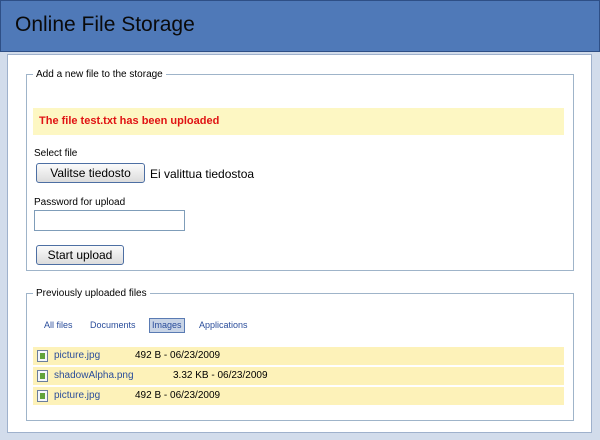 The image size is (600, 440). Describe the element at coordinates (300, 26) in the screenshot. I see `app-header: Online File Storage` at that location.